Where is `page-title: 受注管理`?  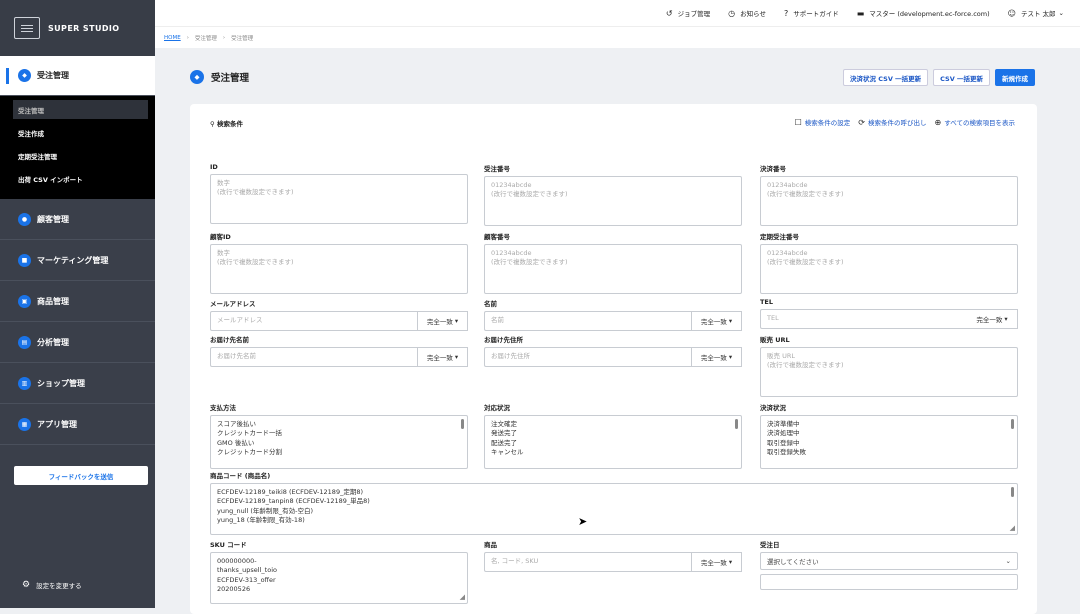 page-title: 受注管理 is located at coordinates (230, 78).